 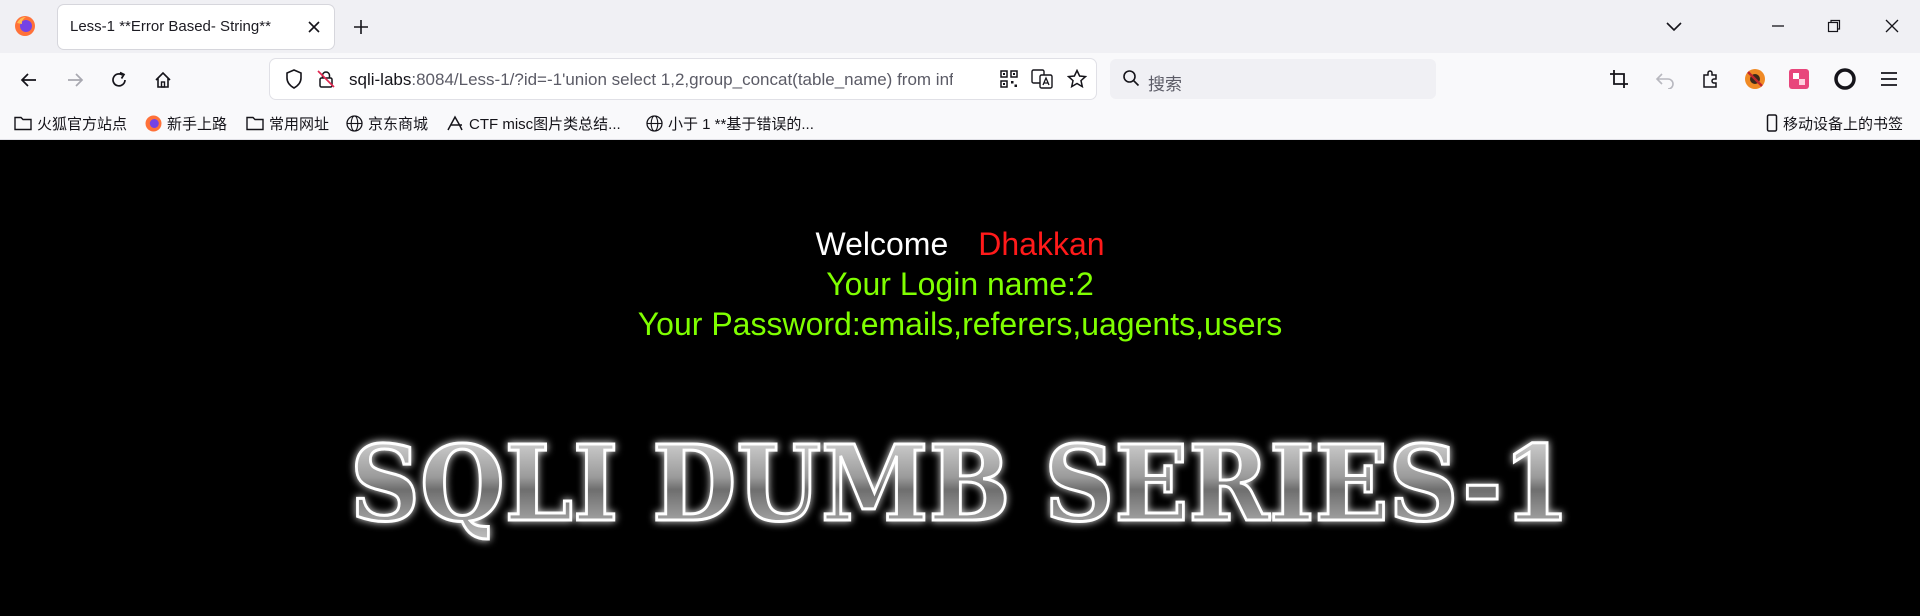 I want to click on undo-icon, so click(x=1665, y=79).